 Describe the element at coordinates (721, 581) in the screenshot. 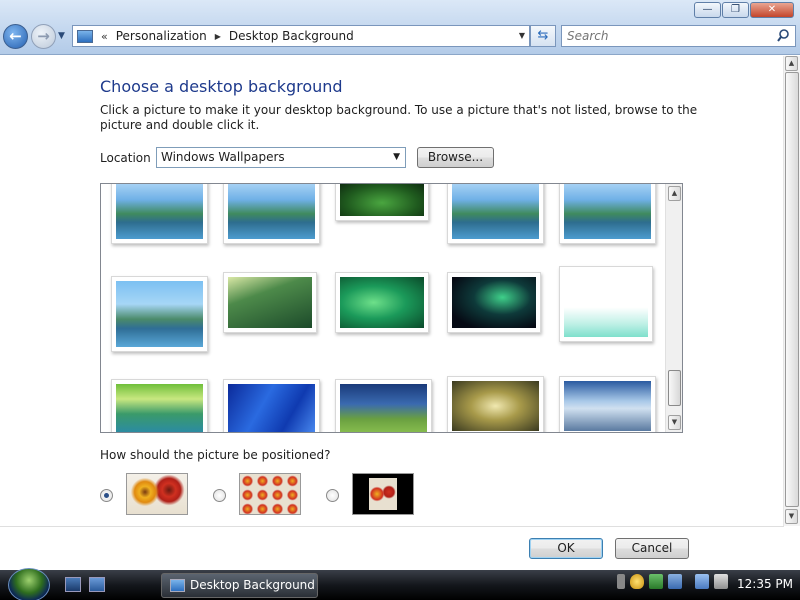

I see `volume-muted-icon` at that location.